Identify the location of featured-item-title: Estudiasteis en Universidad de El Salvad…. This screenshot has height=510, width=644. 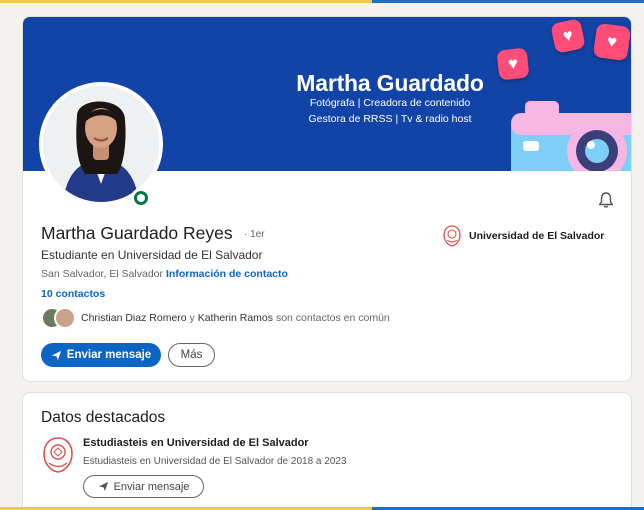
(196, 443).